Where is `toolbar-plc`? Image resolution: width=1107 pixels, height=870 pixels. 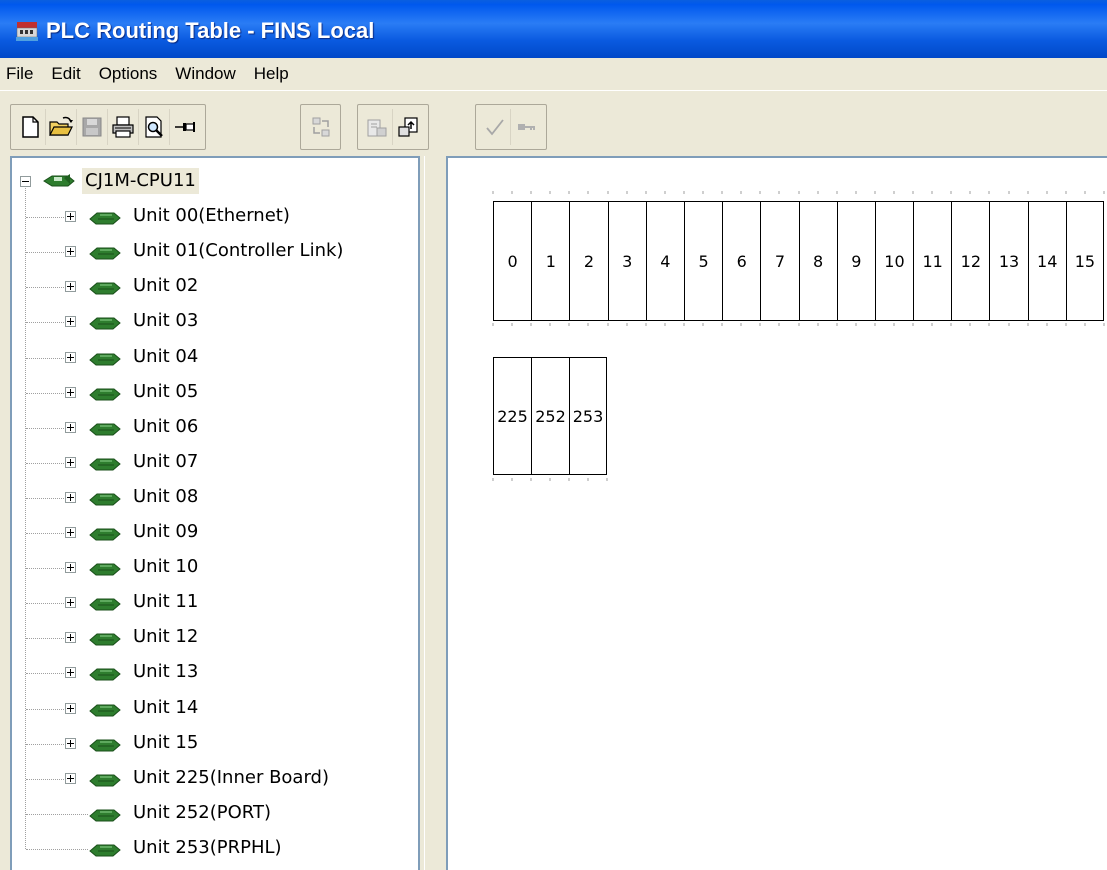 toolbar-plc is located at coordinates (393, 127).